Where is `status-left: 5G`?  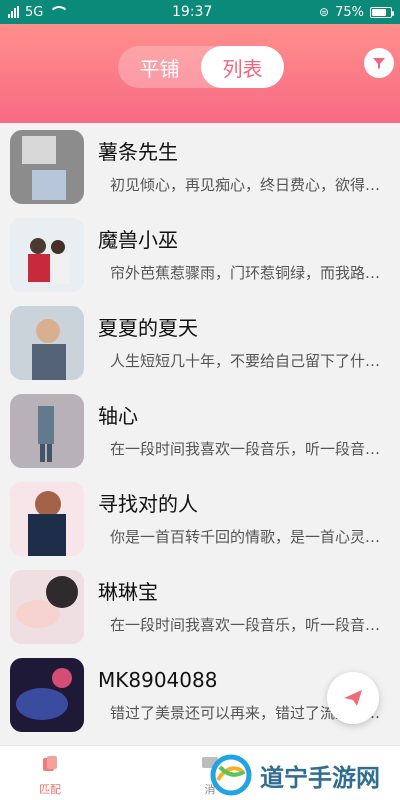 status-left: 5G is located at coordinates (39, 12).